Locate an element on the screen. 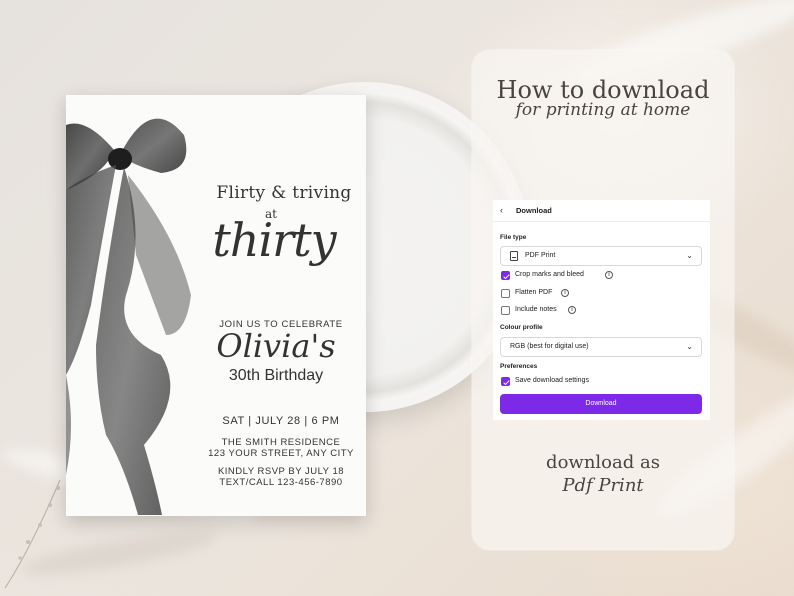  headline-line3: thirty is located at coordinates (274, 240).